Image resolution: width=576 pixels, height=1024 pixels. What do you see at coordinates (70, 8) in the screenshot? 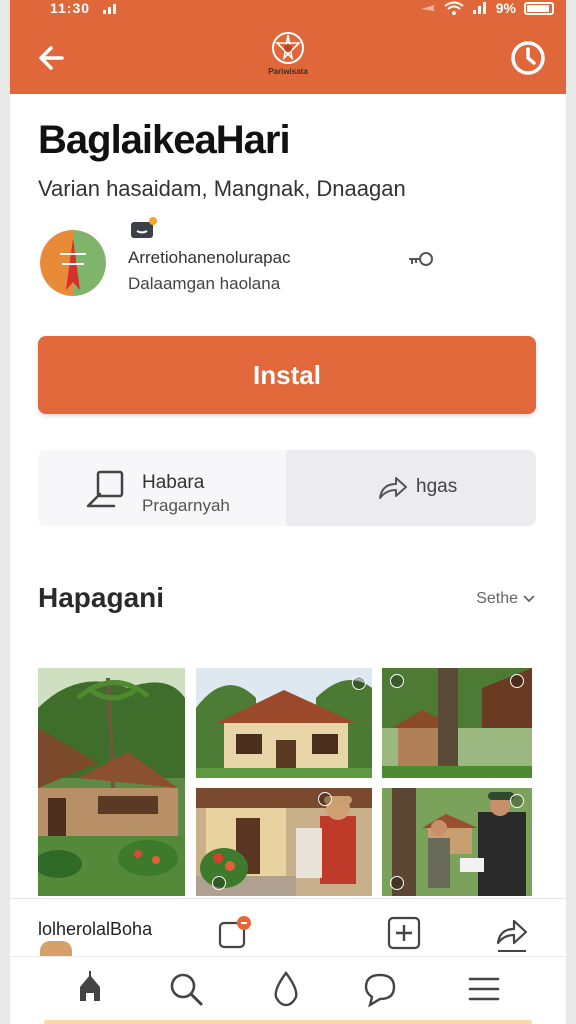
I see `status-time: 11:30` at bounding box center [70, 8].